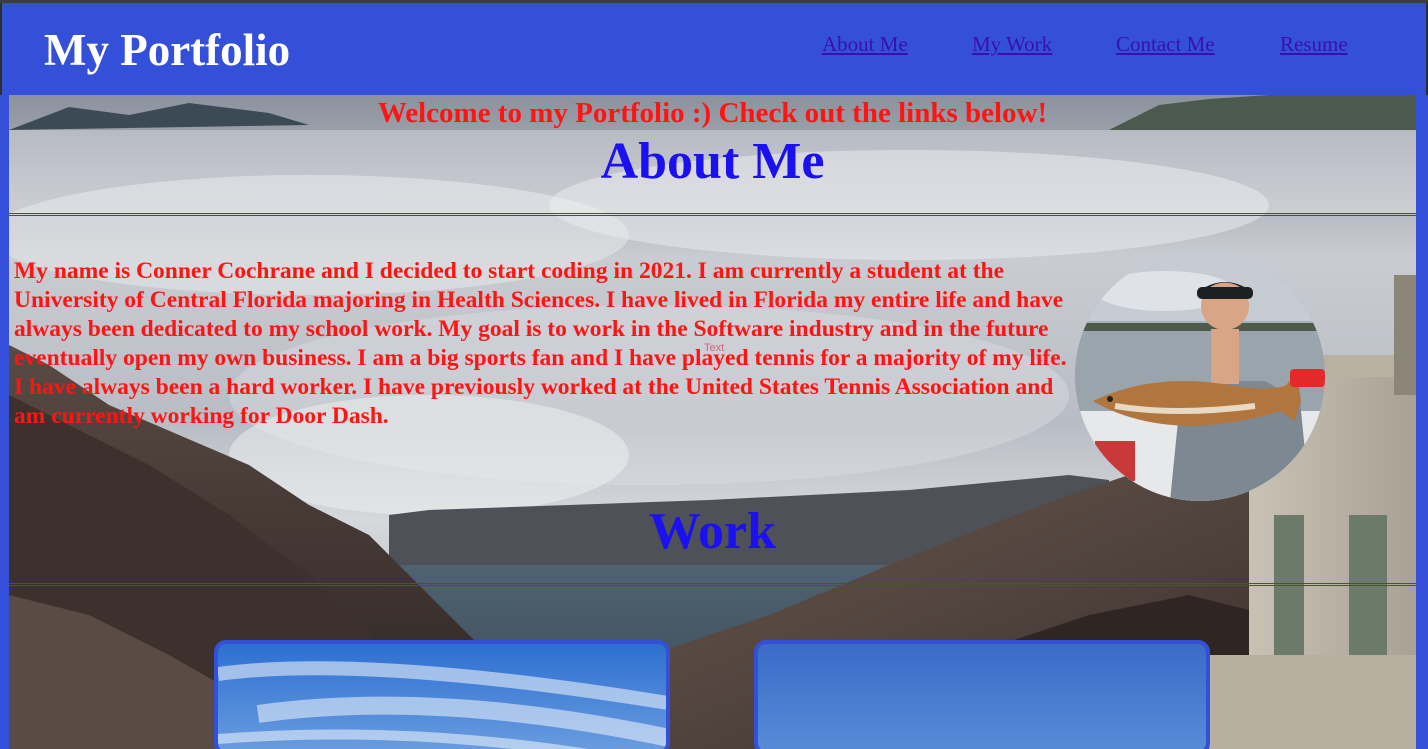 The height and width of the screenshot is (749, 1428). Describe the element at coordinates (712, 531) in the screenshot. I see `work-heading: Work` at that location.